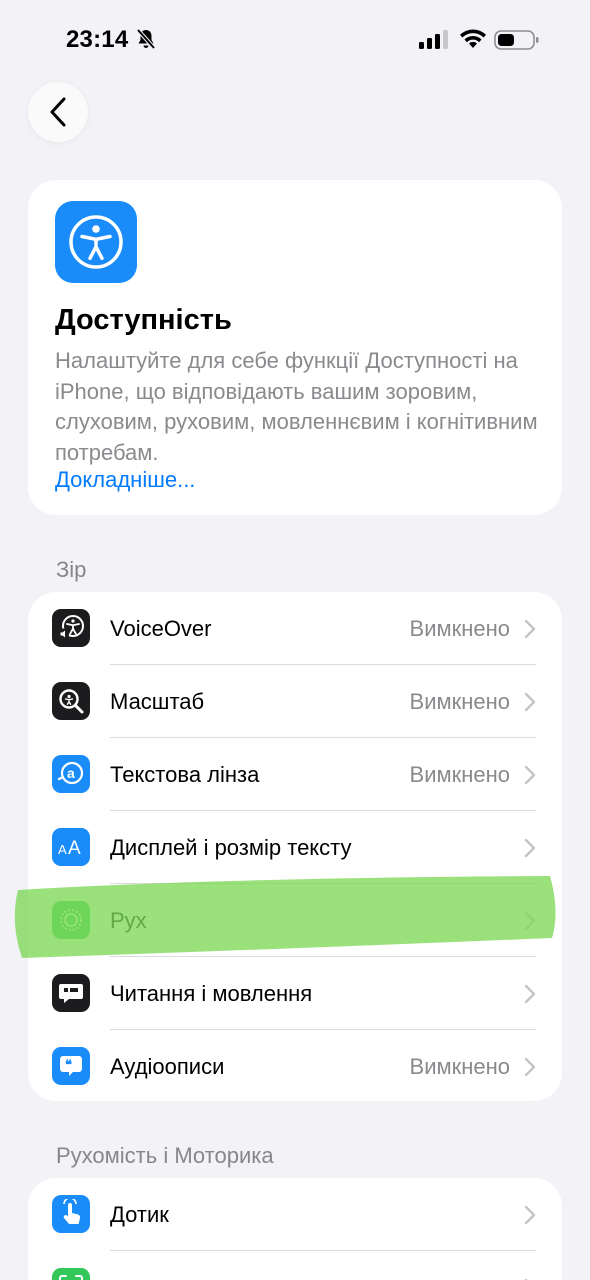 The width and height of the screenshot is (590, 1280). Describe the element at coordinates (71, 993) in the screenshot. I see `spoken-content-icon` at that location.